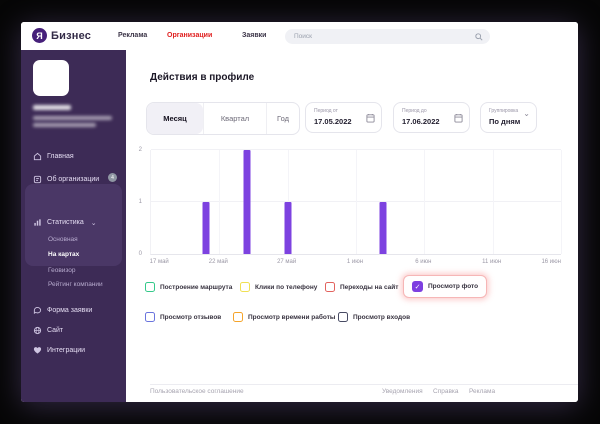 The image size is (600, 424). What do you see at coordinates (191, 317) in the screenshot?
I see `legend-label: Просмотр отзывов` at bounding box center [191, 317].